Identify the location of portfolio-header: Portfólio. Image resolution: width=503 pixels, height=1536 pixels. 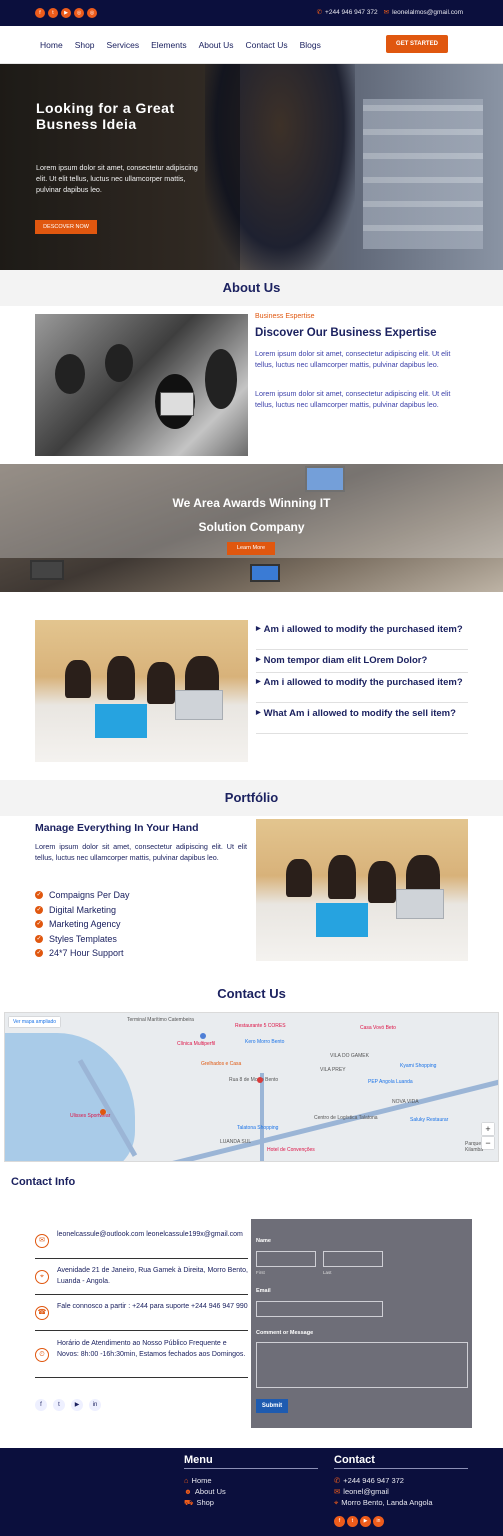
(251, 798).